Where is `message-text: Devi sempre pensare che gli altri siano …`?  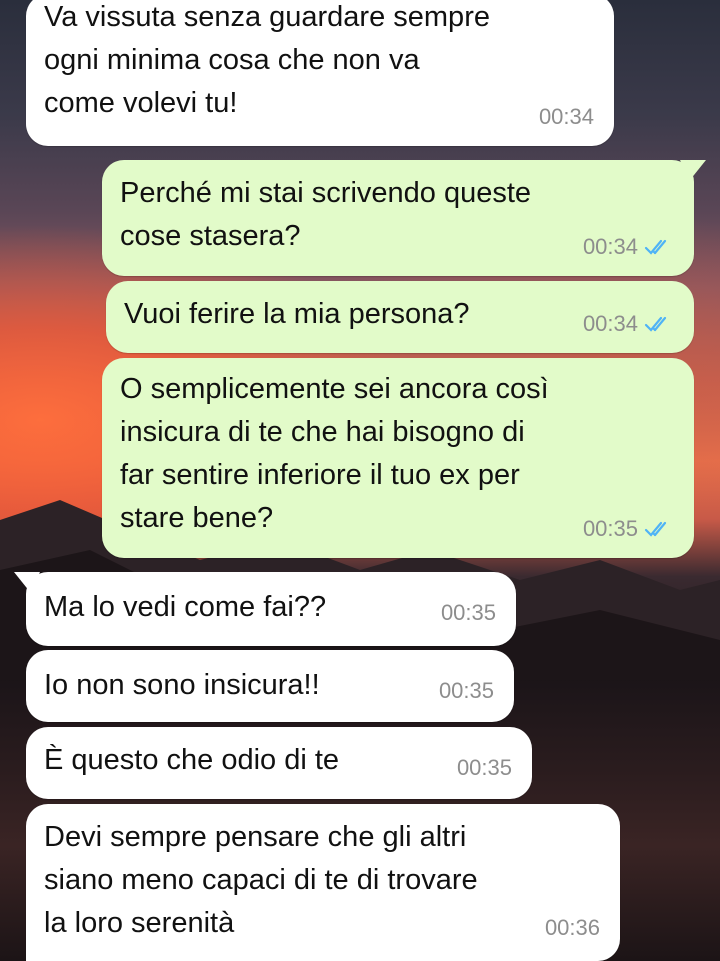
message-text: Devi sempre pensare che gli altri siano … is located at coordinates (261, 880).